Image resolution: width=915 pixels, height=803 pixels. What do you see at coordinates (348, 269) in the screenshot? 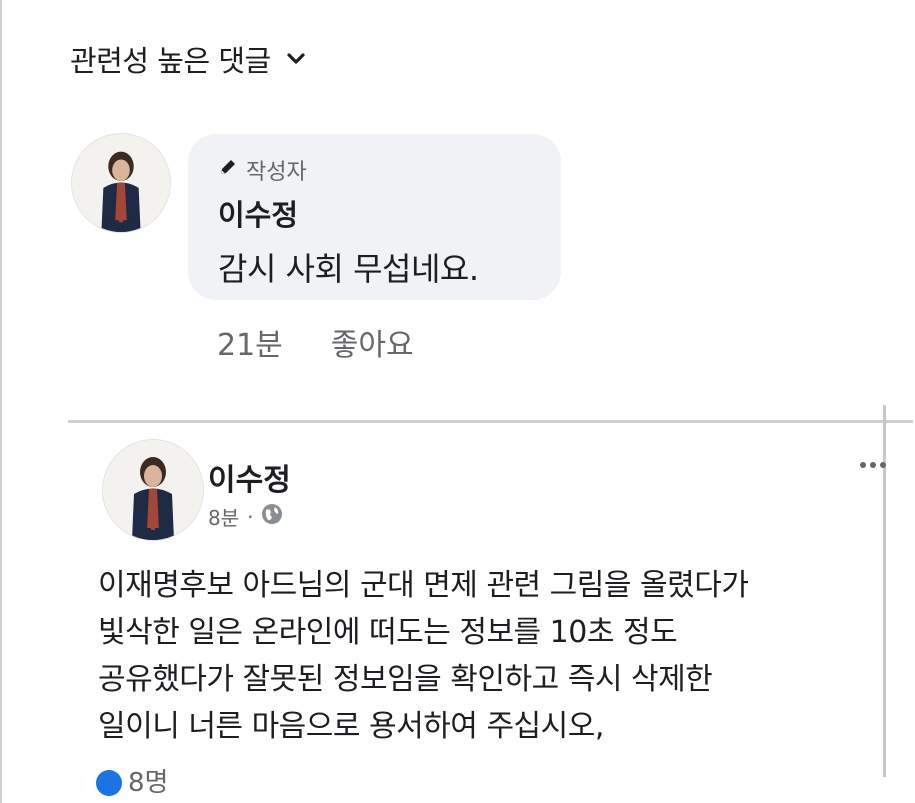
I see `comment-text: 감시 사회 무섭네요.` at bounding box center [348, 269].